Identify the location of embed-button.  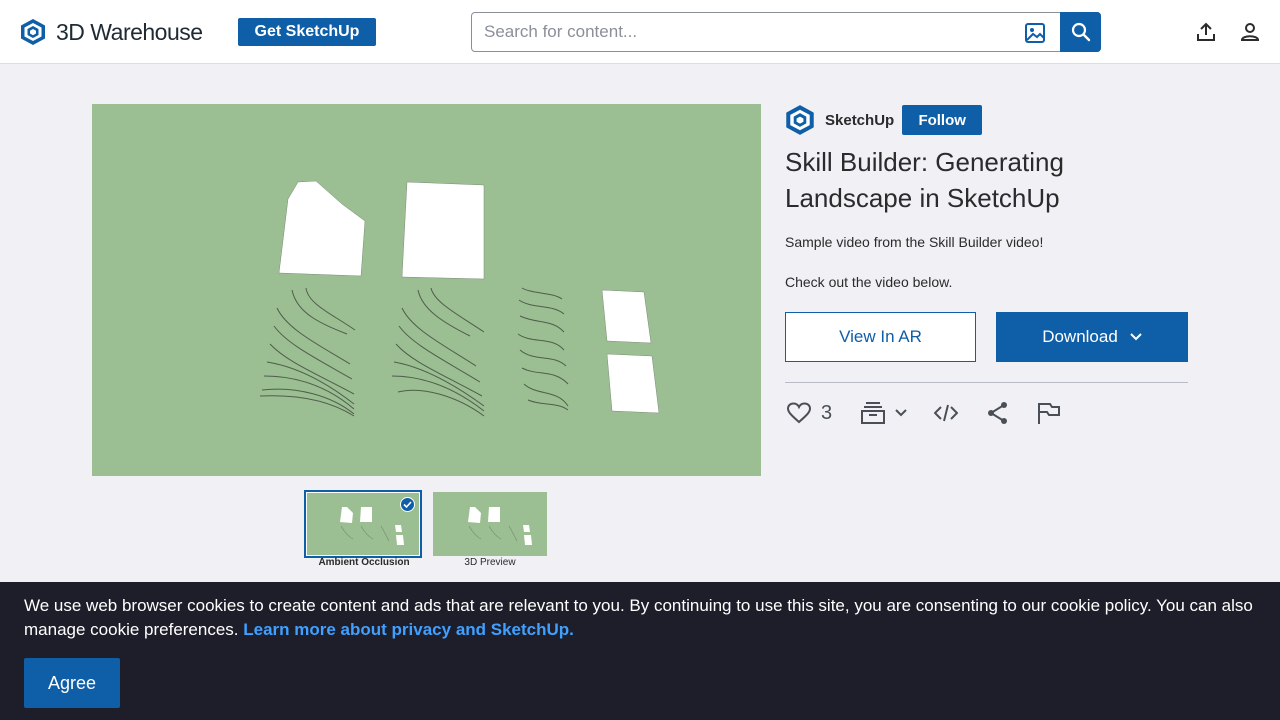
(946, 413).